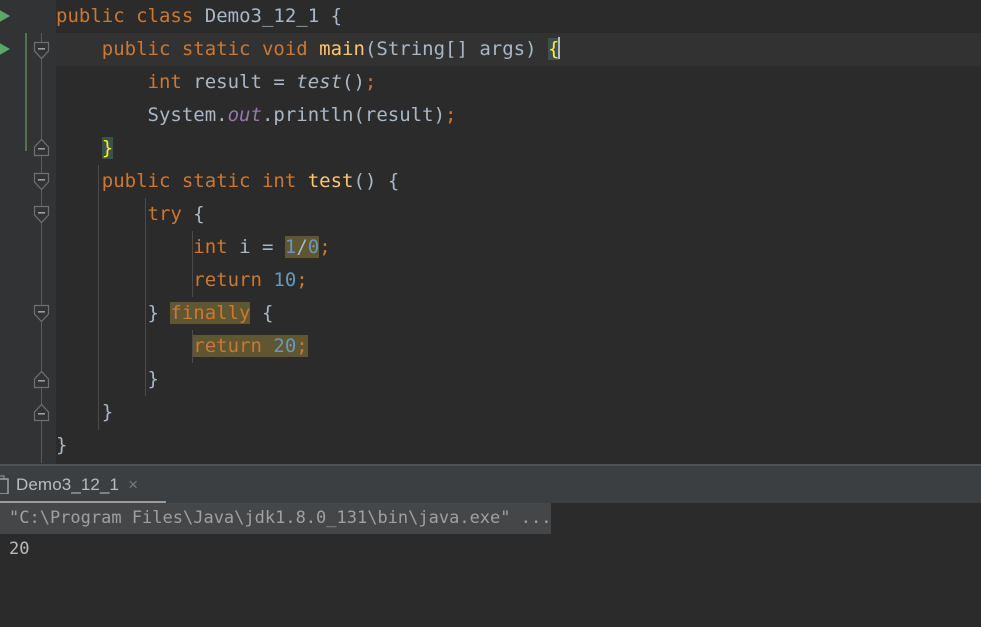  What do you see at coordinates (290, 247) in the screenshot?
I see `usage-highlight: 1` at bounding box center [290, 247].